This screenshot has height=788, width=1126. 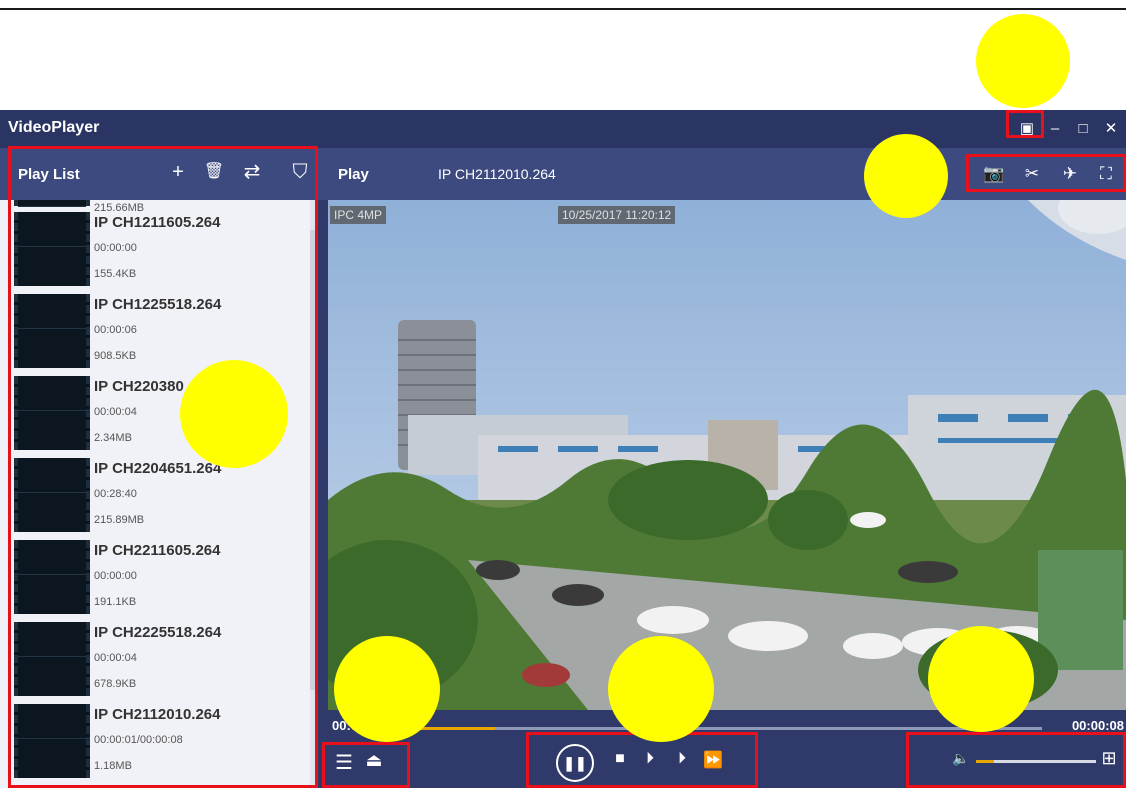 What do you see at coordinates (617, 215) in the screenshot?
I see `osd-timestamp: 10/25/2017 11:20:12` at bounding box center [617, 215].